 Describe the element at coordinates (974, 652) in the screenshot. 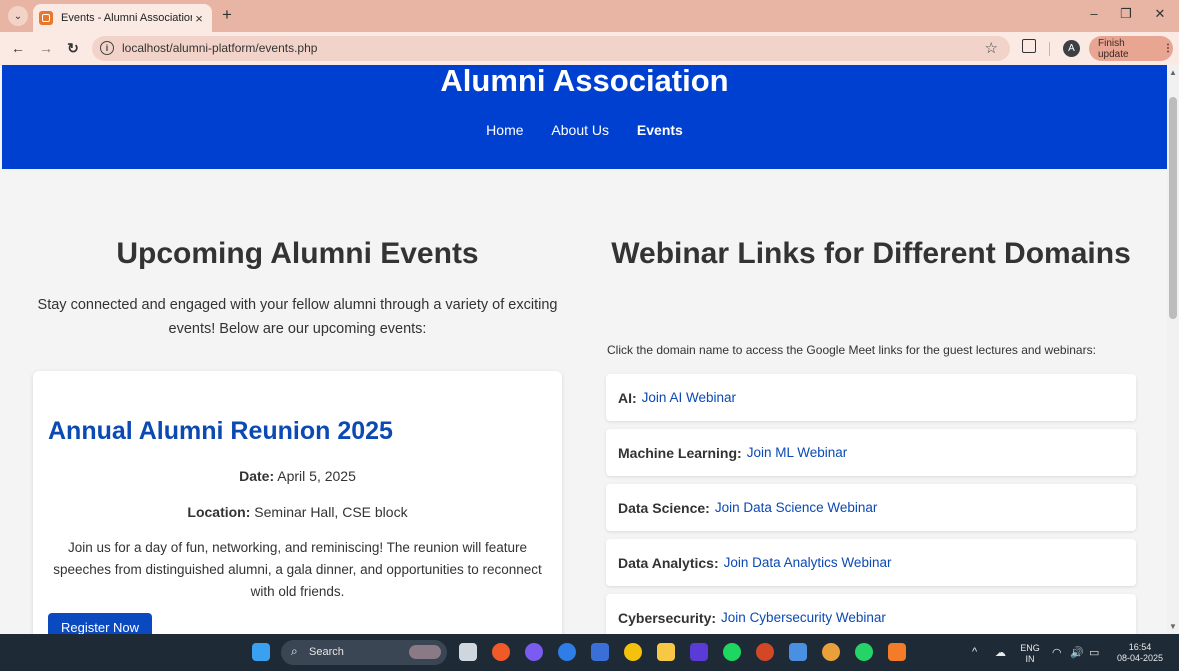

I see `tray-overflow-chevron-icon: ^` at that location.